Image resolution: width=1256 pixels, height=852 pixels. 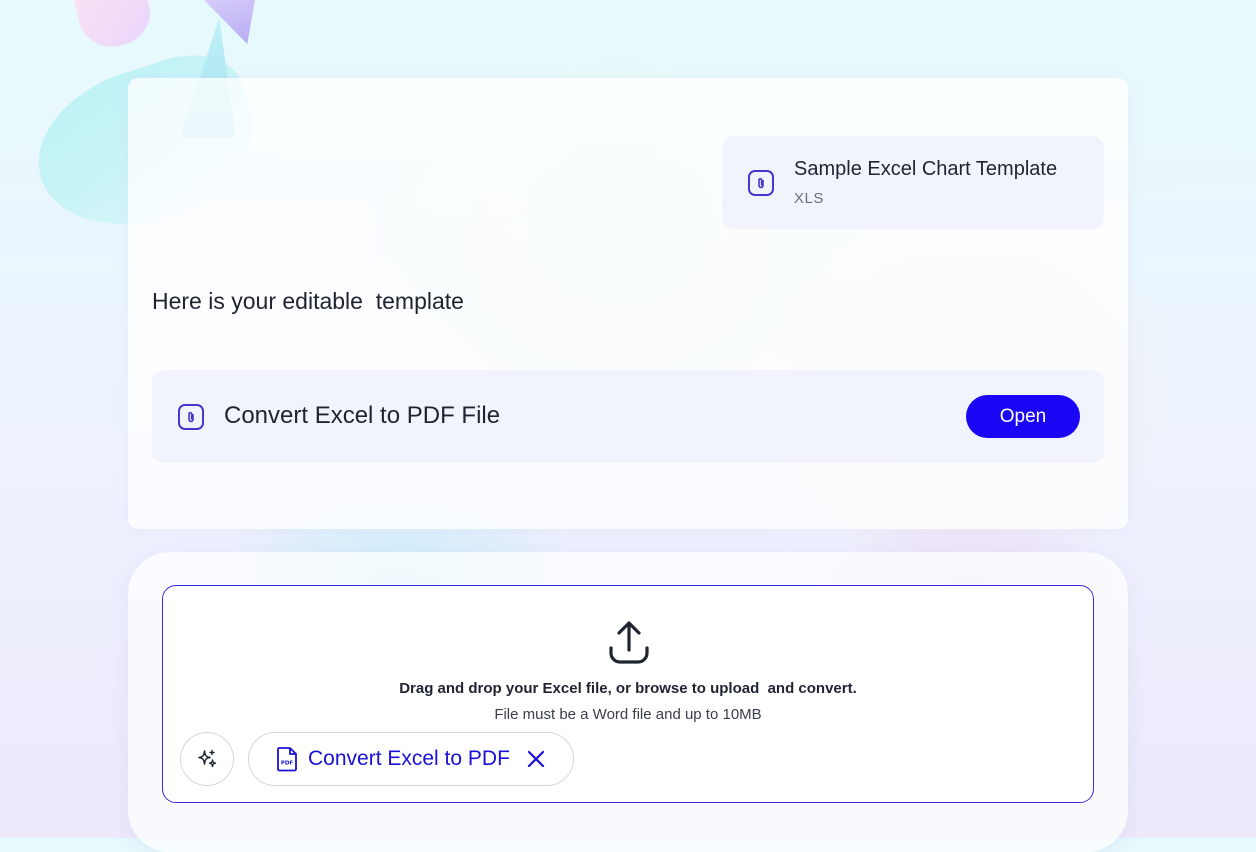 I want to click on sparkle-icon, so click(x=207, y=758).